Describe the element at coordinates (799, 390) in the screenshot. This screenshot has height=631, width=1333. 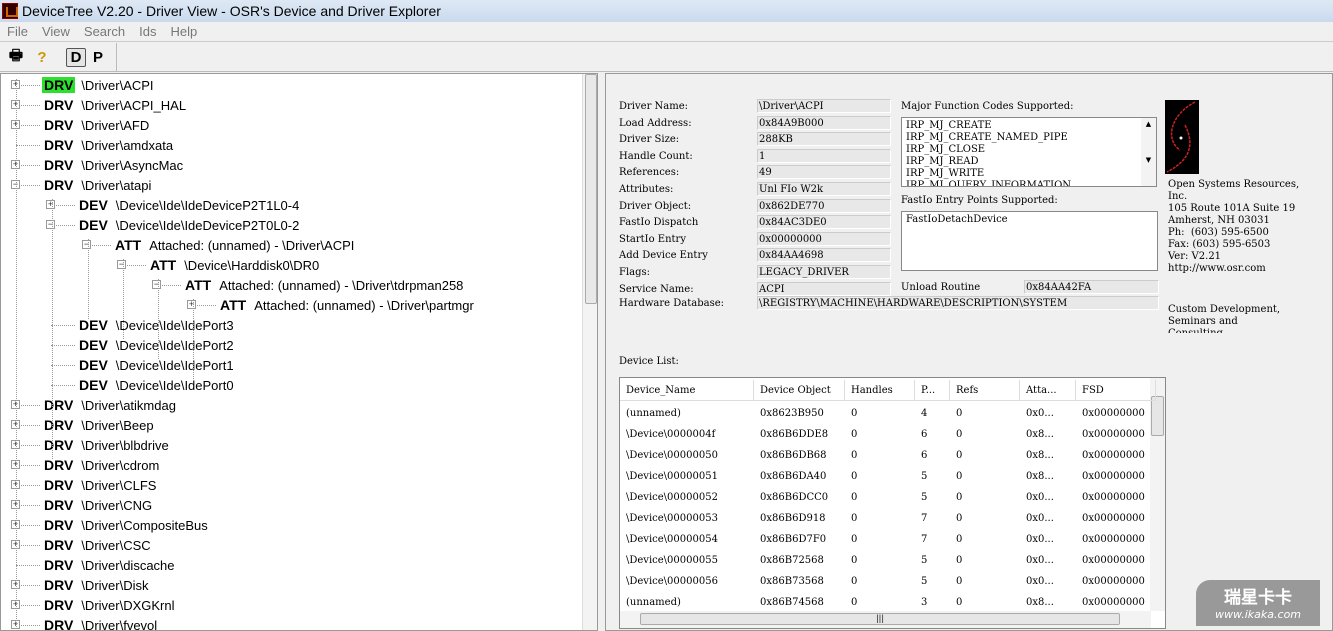
I see `column-header: Device Object` at that location.